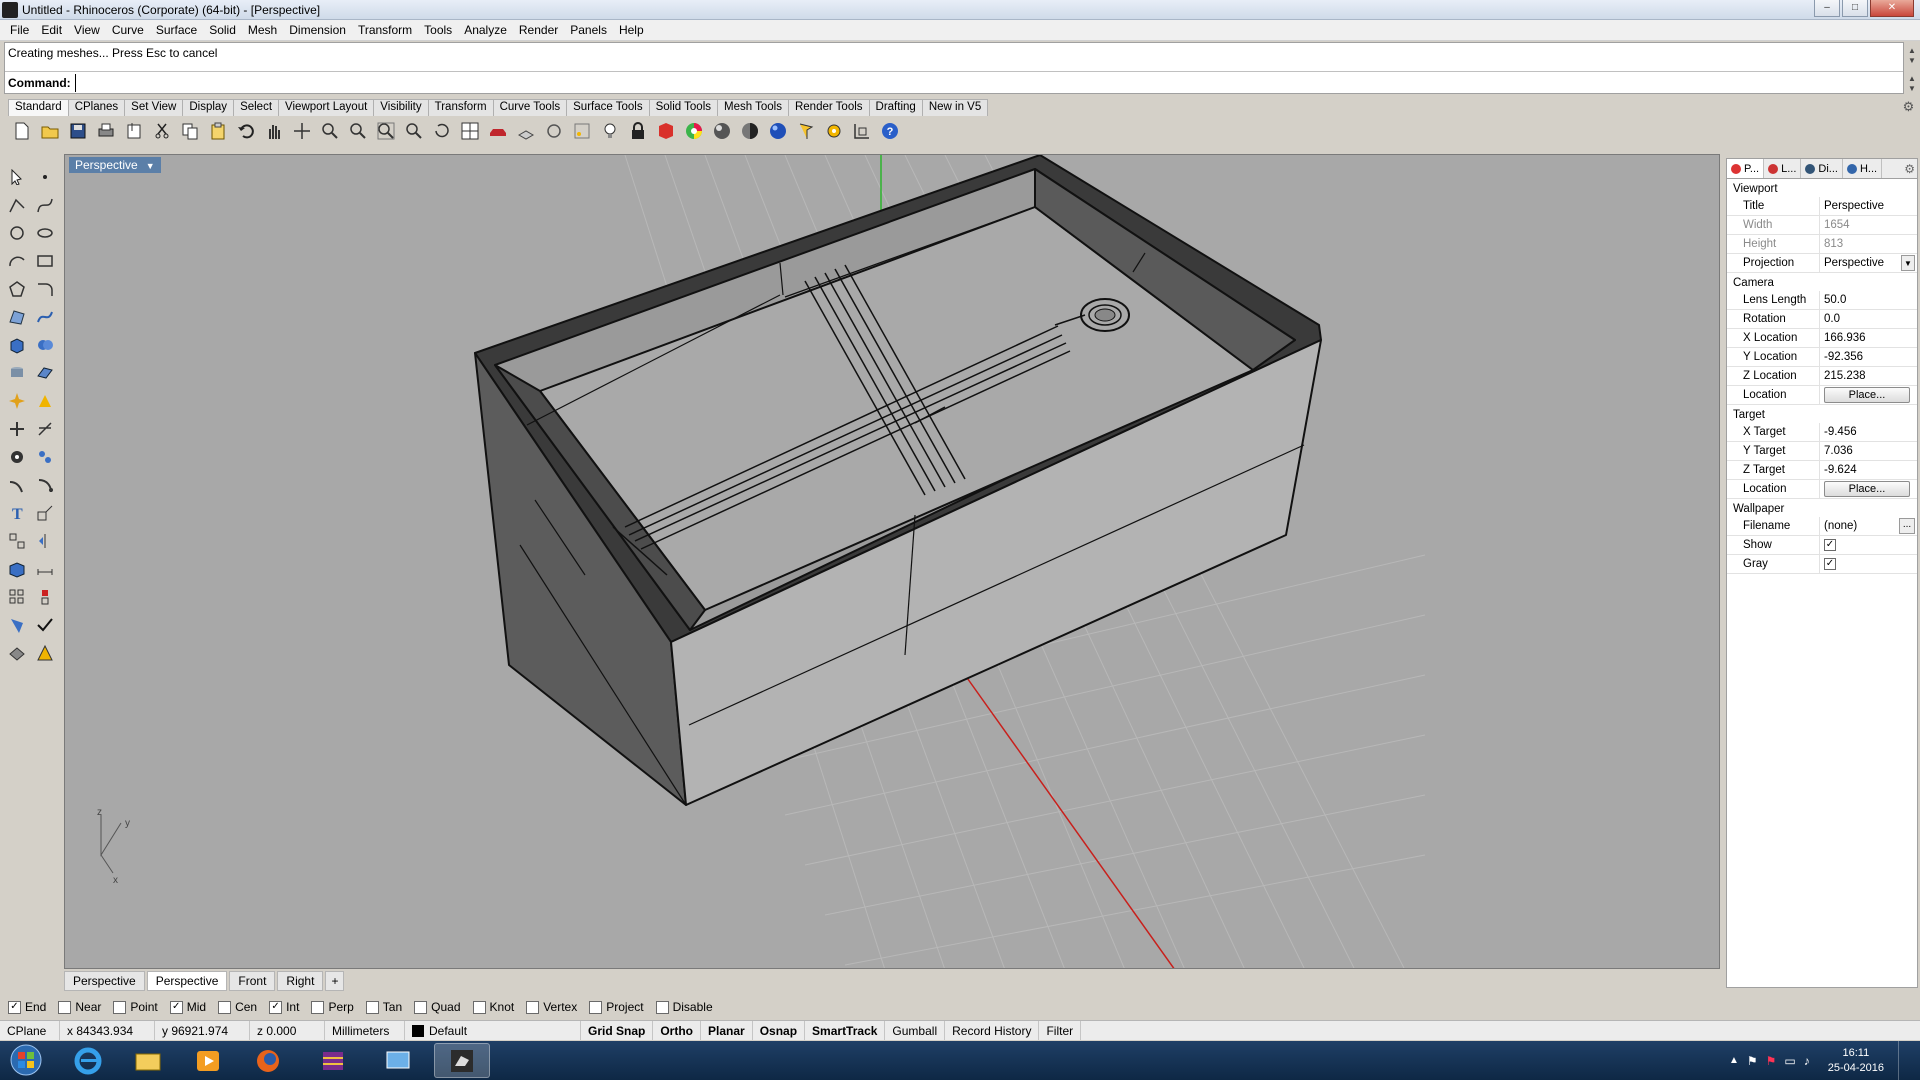  Describe the element at coordinates (135, 1007) in the screenshot. I see `osnap-point: Point` at that location.